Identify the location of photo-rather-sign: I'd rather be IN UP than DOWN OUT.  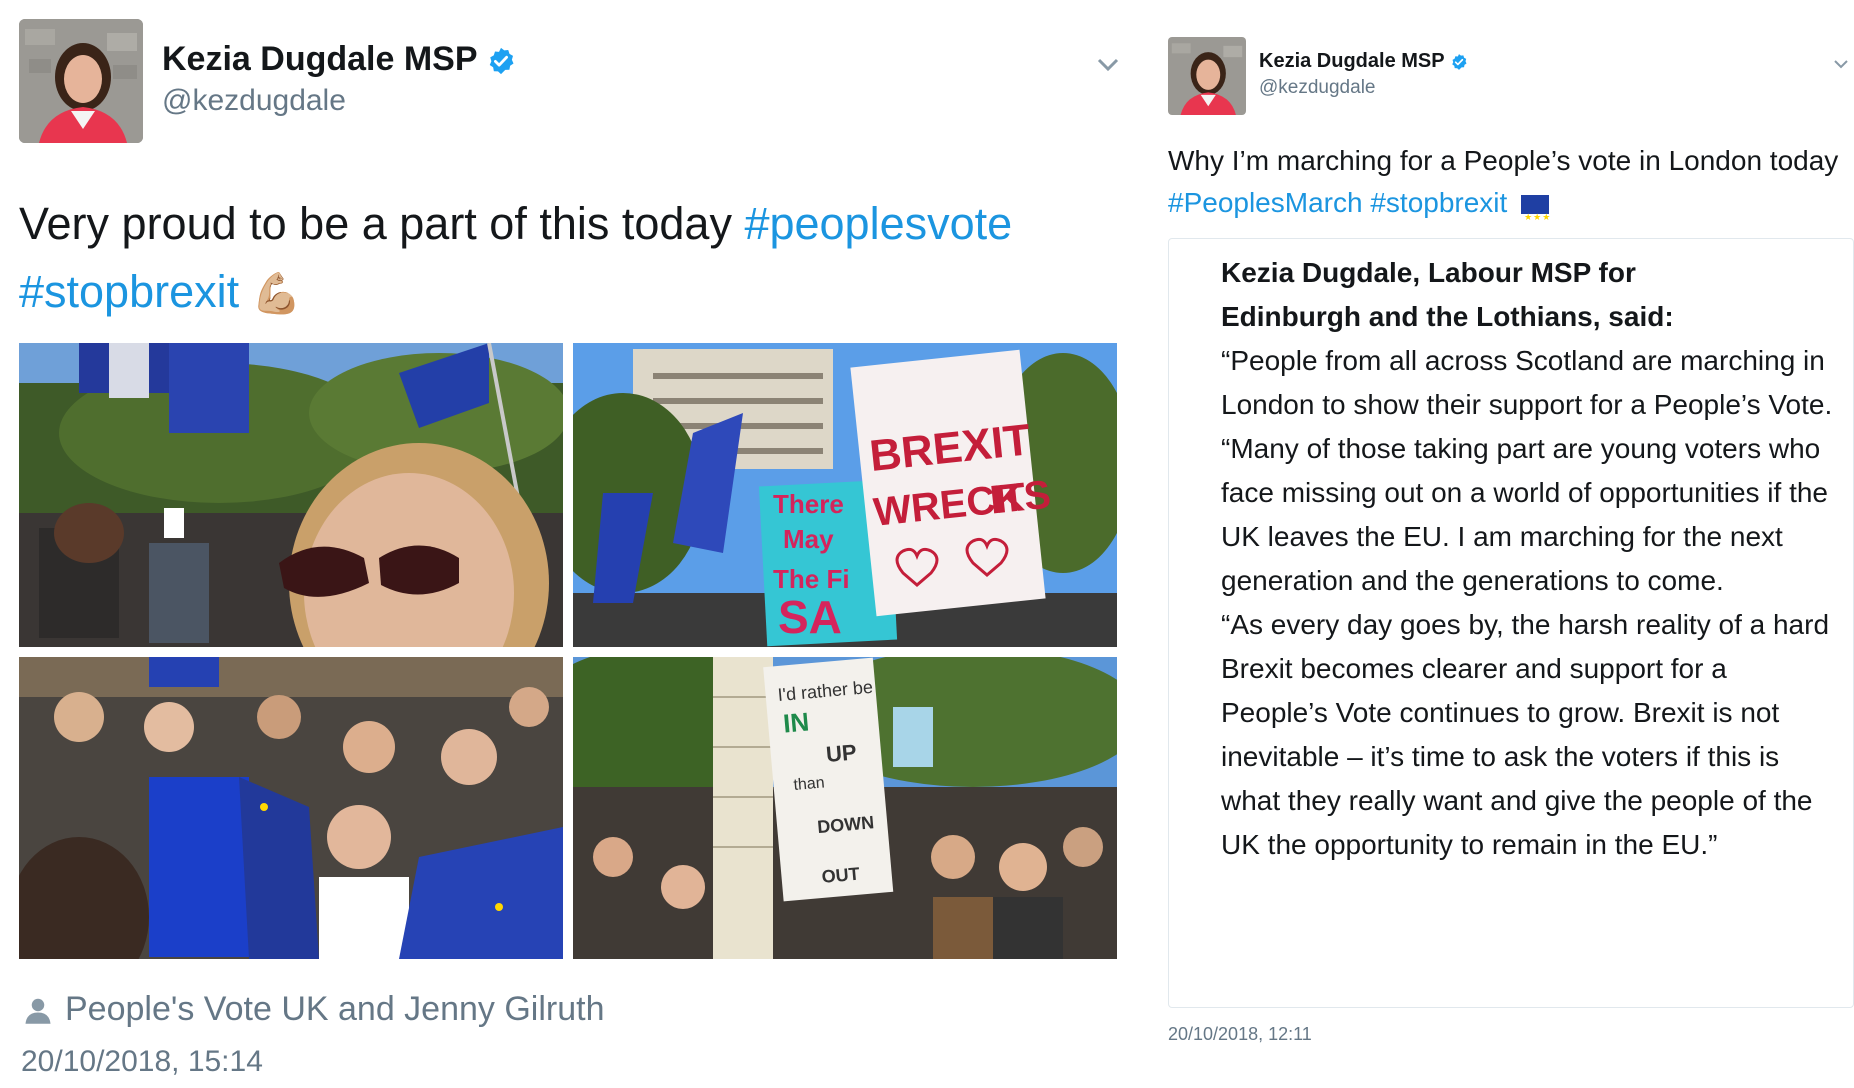
(845, 808).